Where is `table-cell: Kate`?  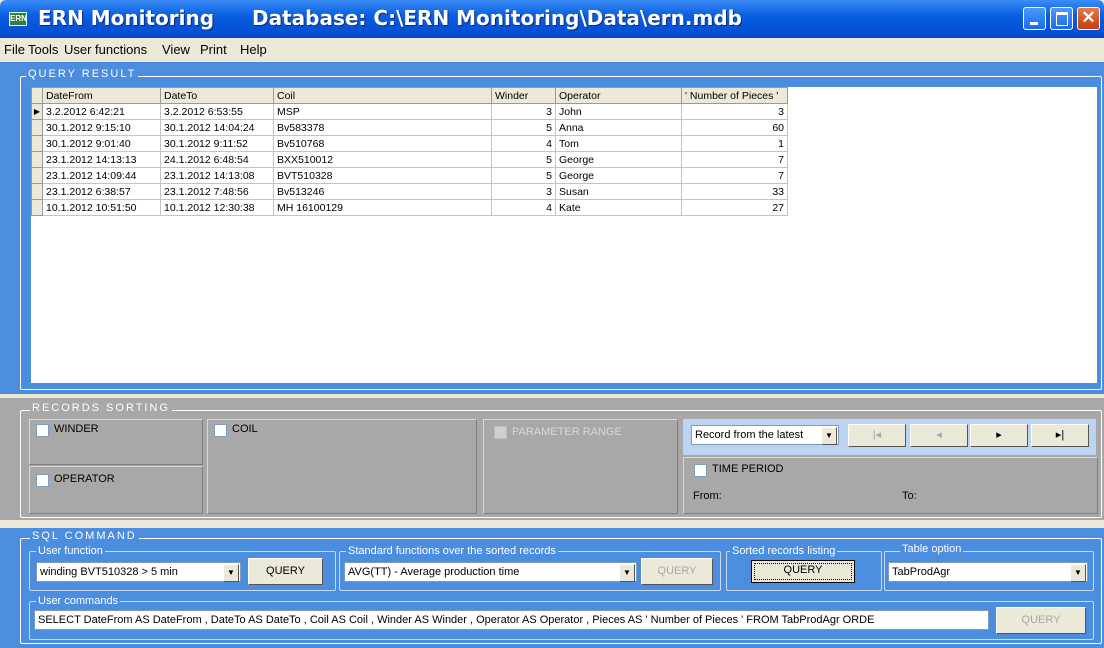 table-cell: Kate is located at coordinates (618, 207).